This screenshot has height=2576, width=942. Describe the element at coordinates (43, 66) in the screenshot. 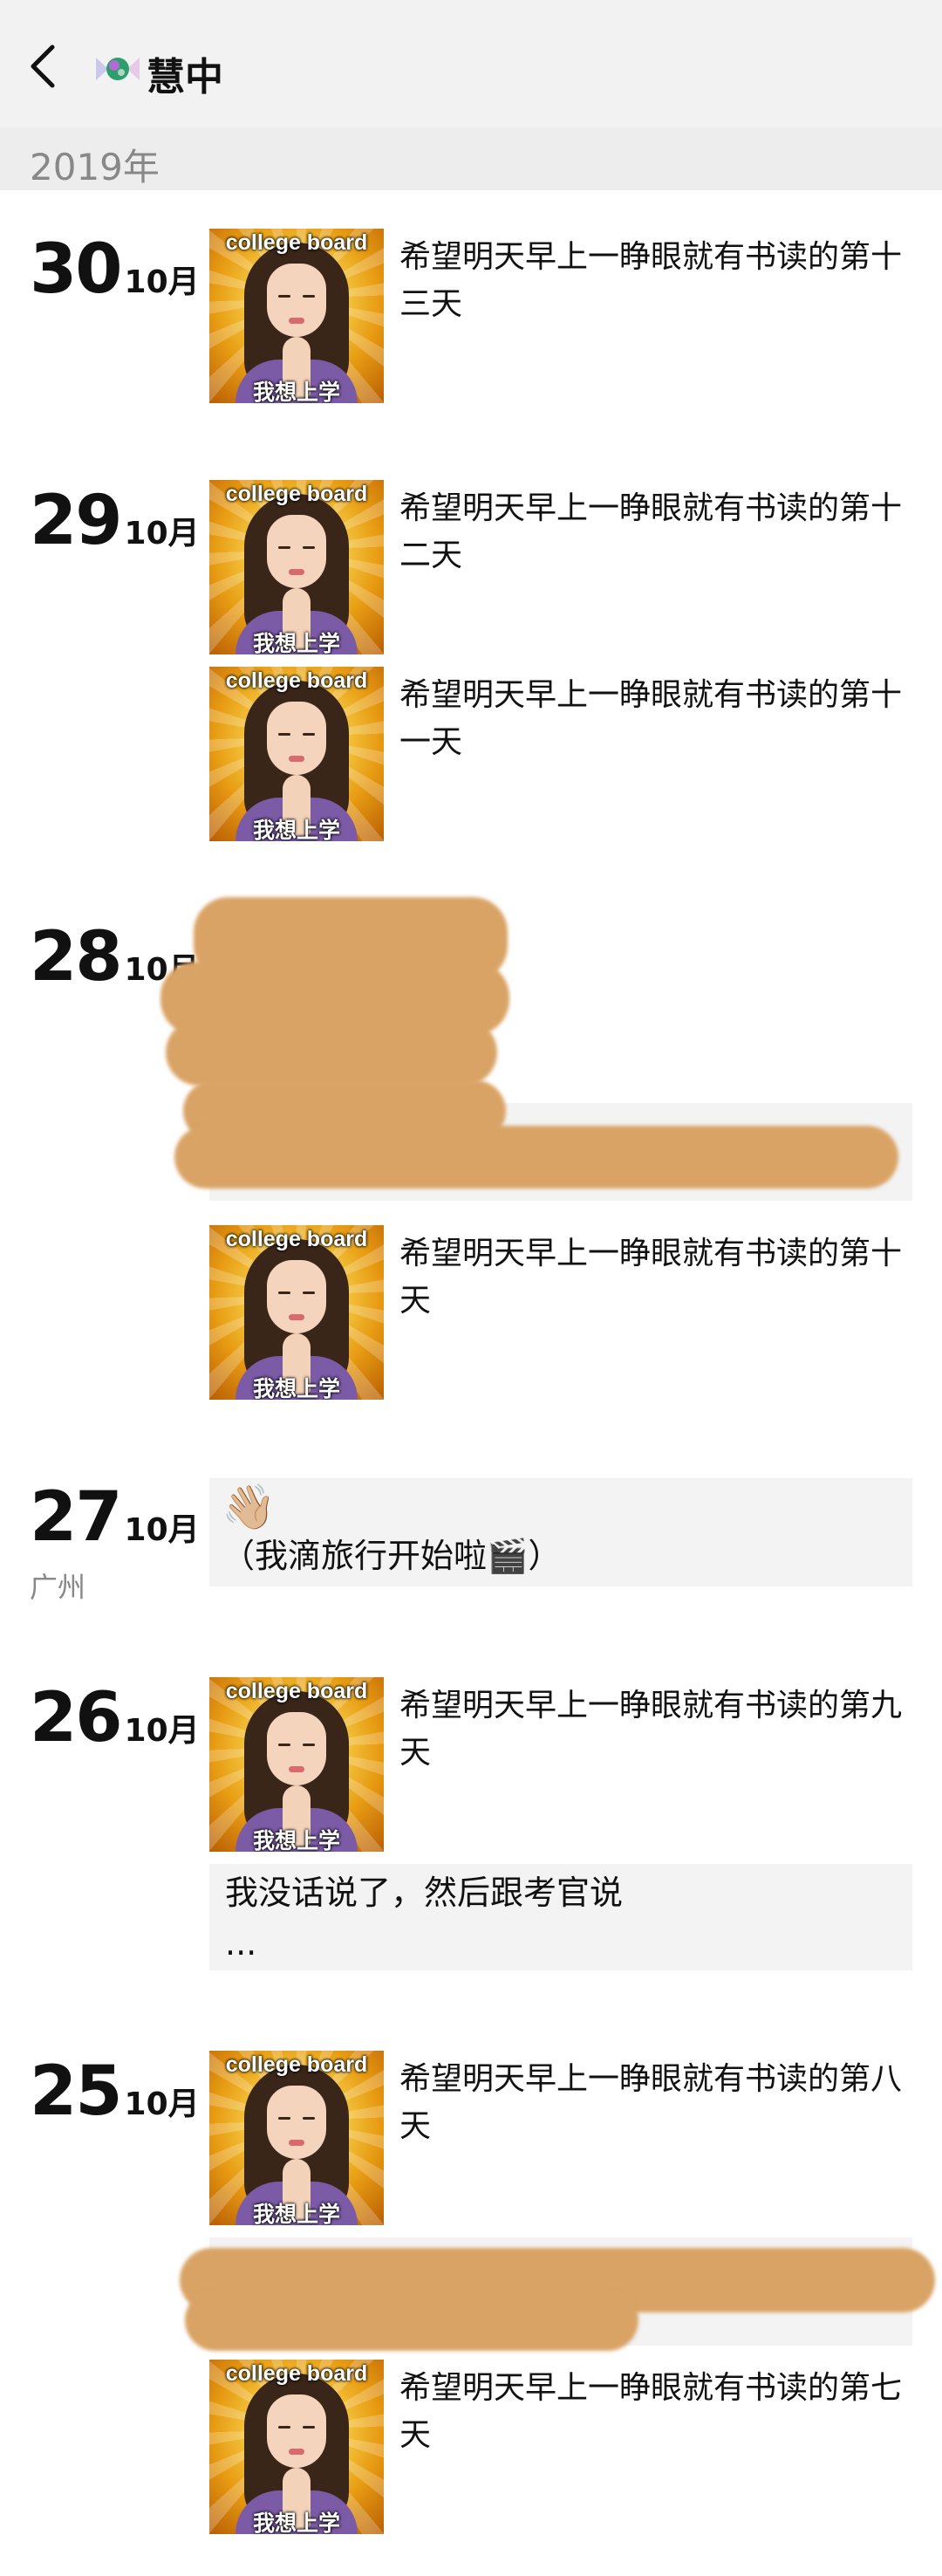

I see `chevron-left-icon` at that location.